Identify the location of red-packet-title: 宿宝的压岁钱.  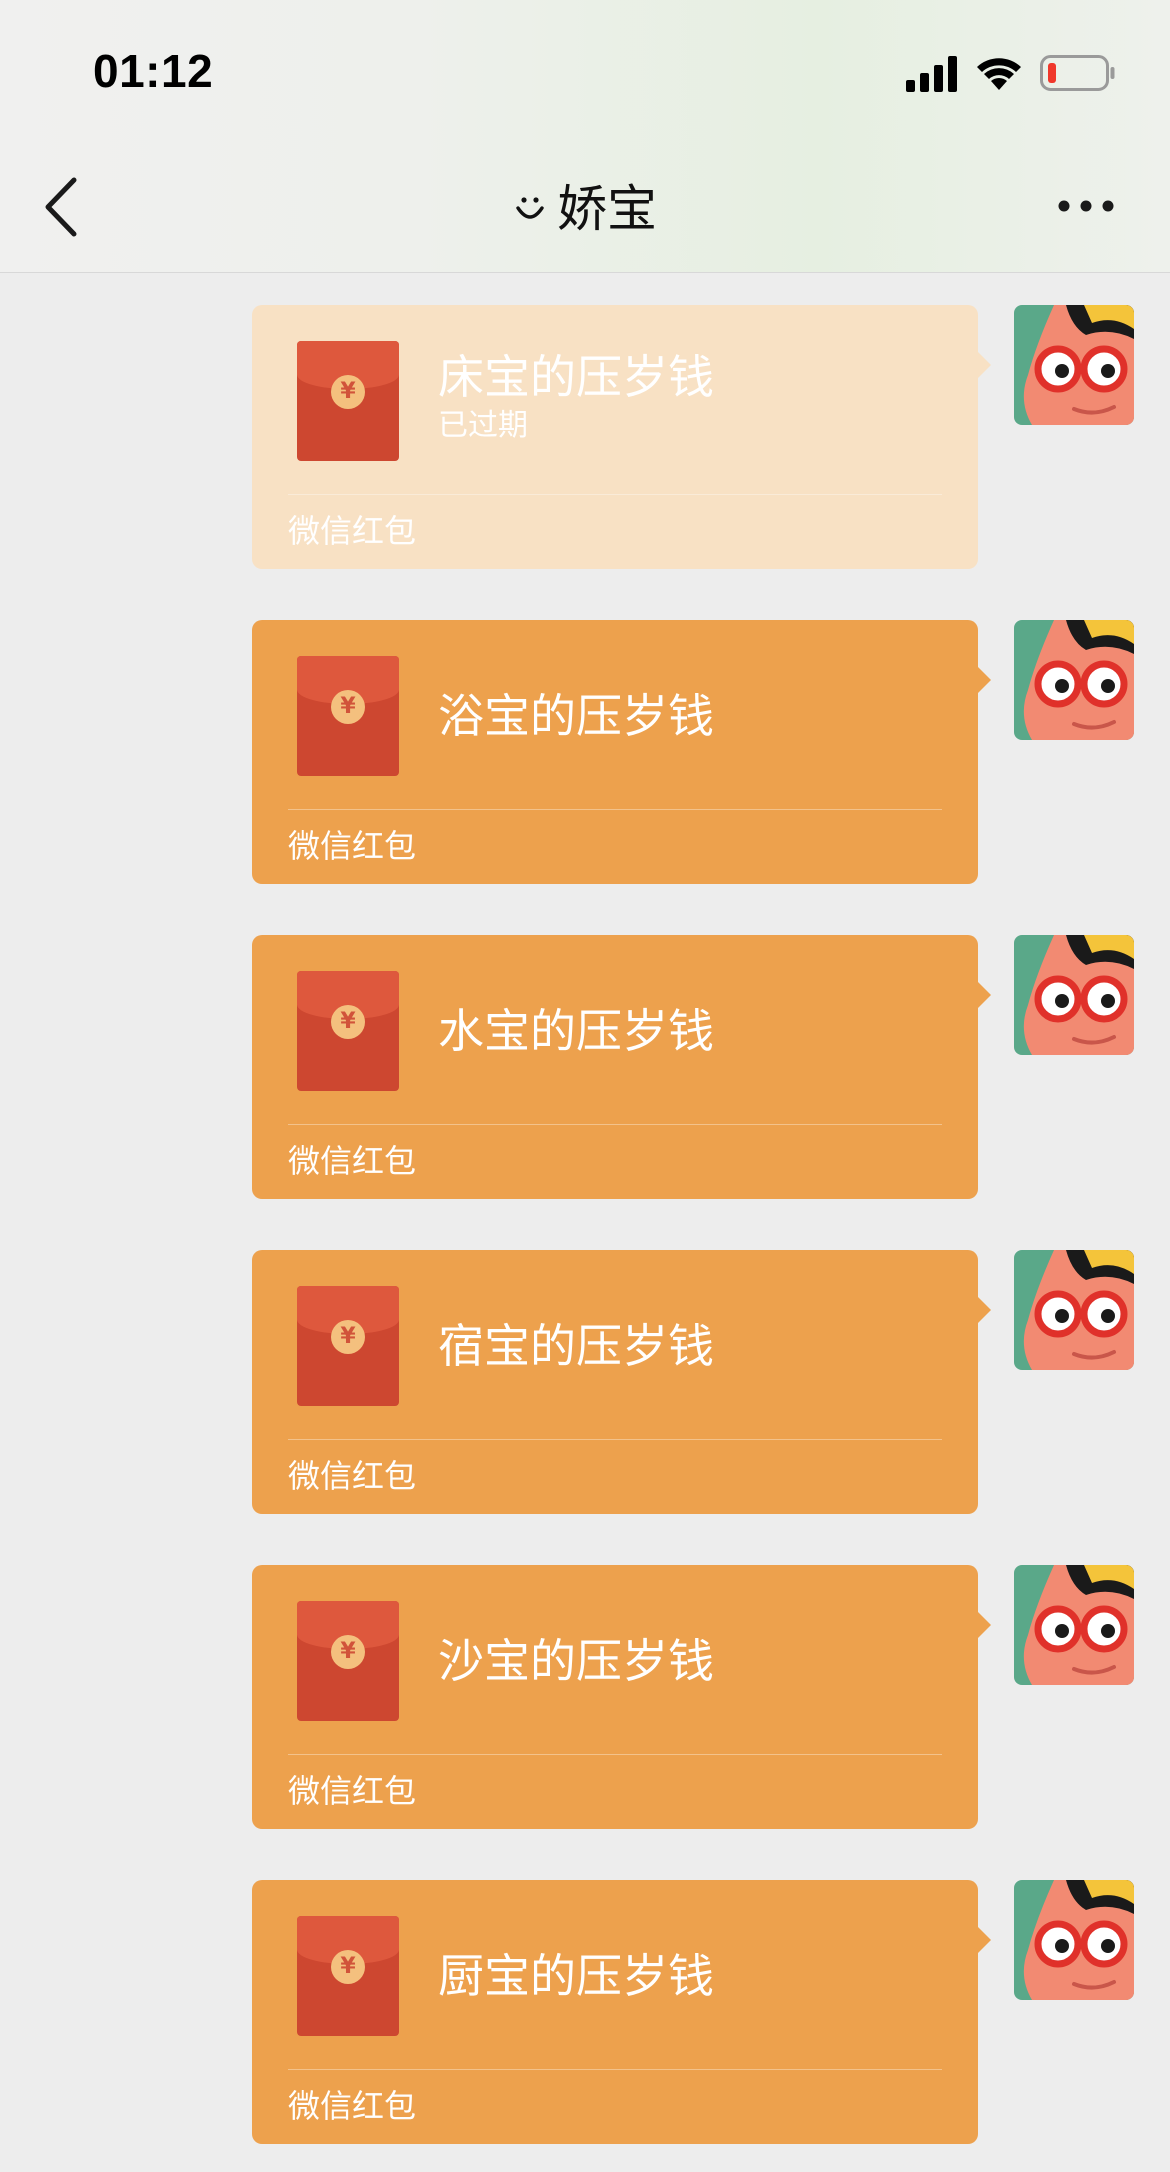
(576, 1346).